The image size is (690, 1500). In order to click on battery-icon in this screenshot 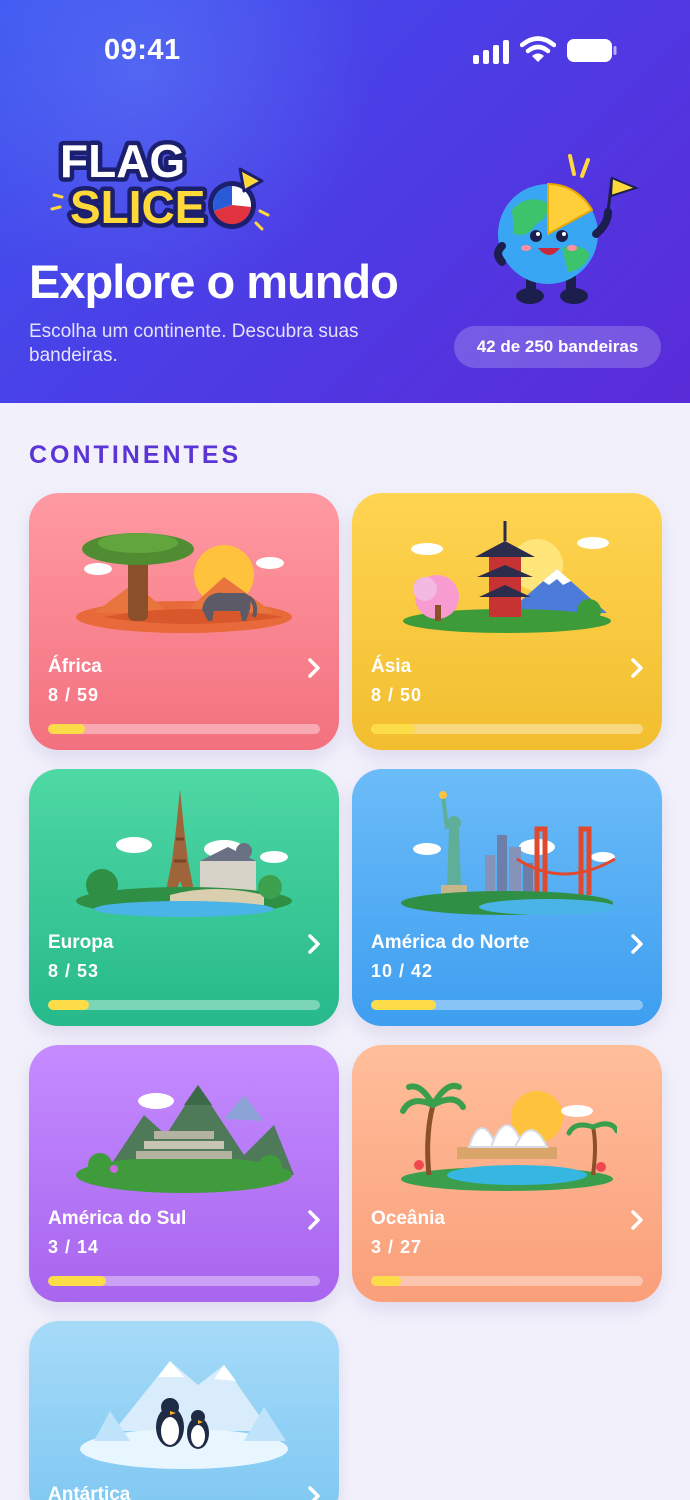, I will do `click(592, 50)`.